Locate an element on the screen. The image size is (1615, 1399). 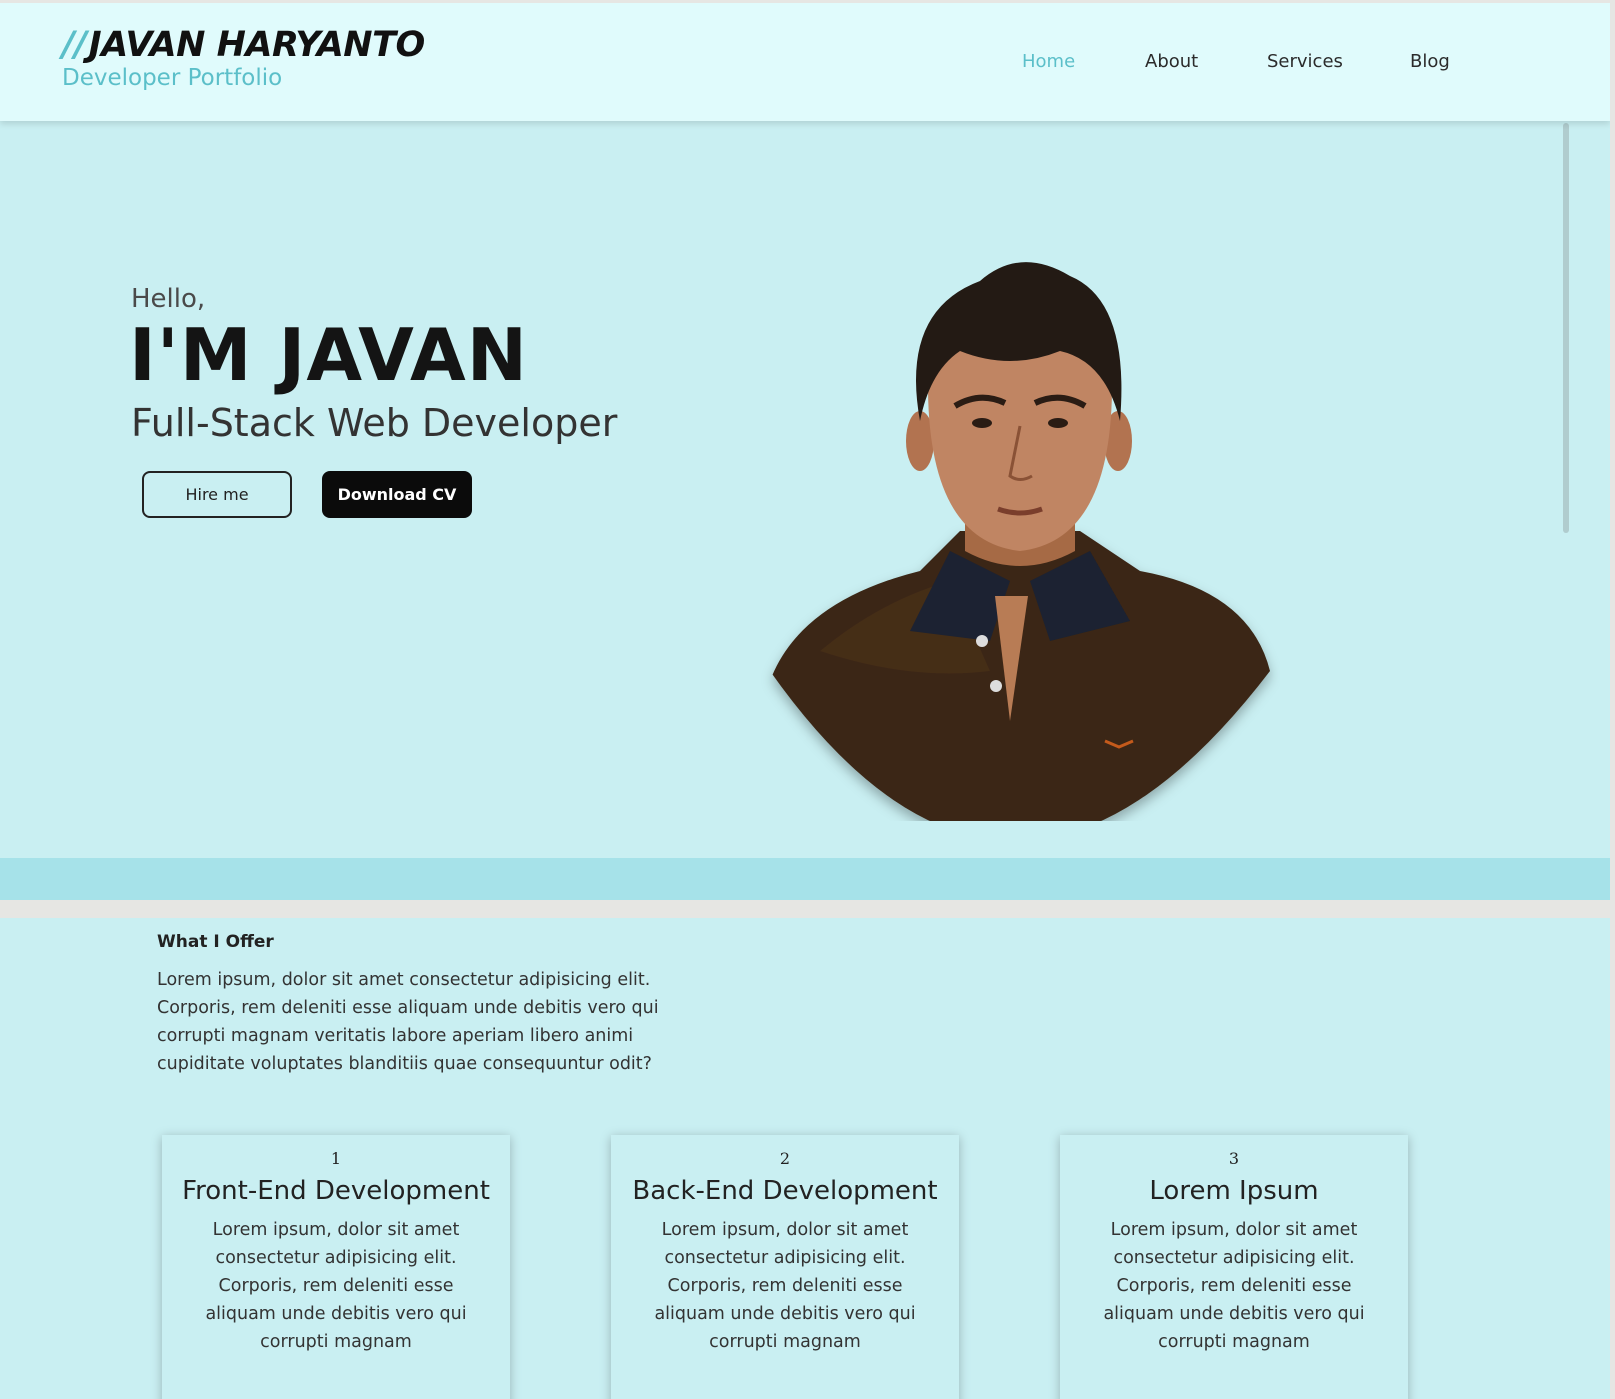
hero-name: I'M JAVAN is located at coordinates (328, 355).